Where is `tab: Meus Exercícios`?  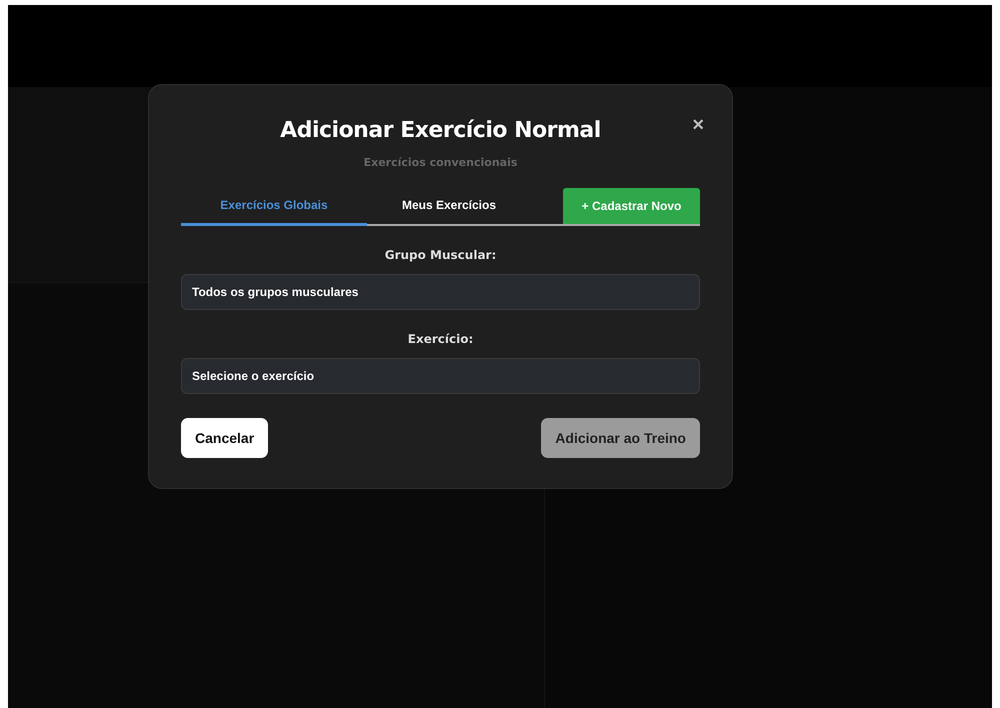 tab: Meus Exercícios is located at coordinates (449, 207).